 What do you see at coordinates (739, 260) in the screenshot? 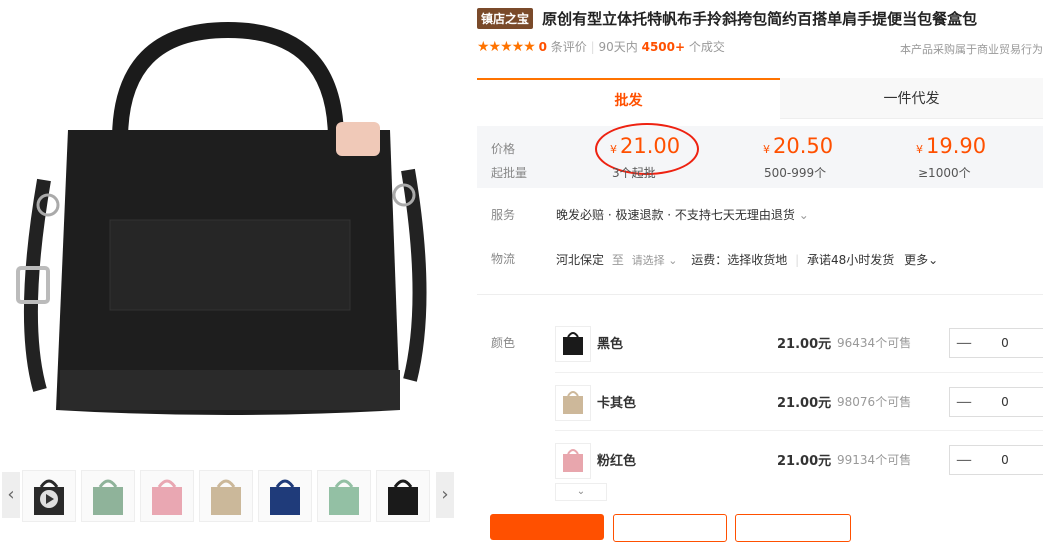
I see `freight-text: 运费：选择收货地` at bounding box center [739, 260].